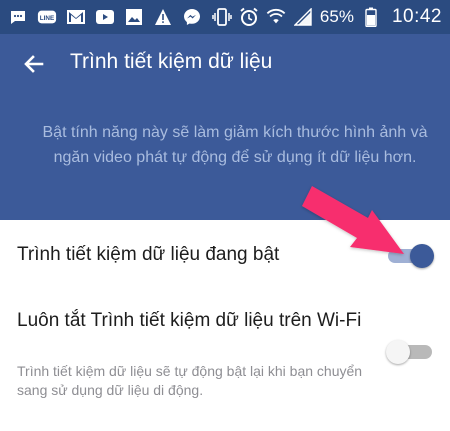 This screenshot has height=431, width=450. I want to click on wifi-icon, so click(276, 17).